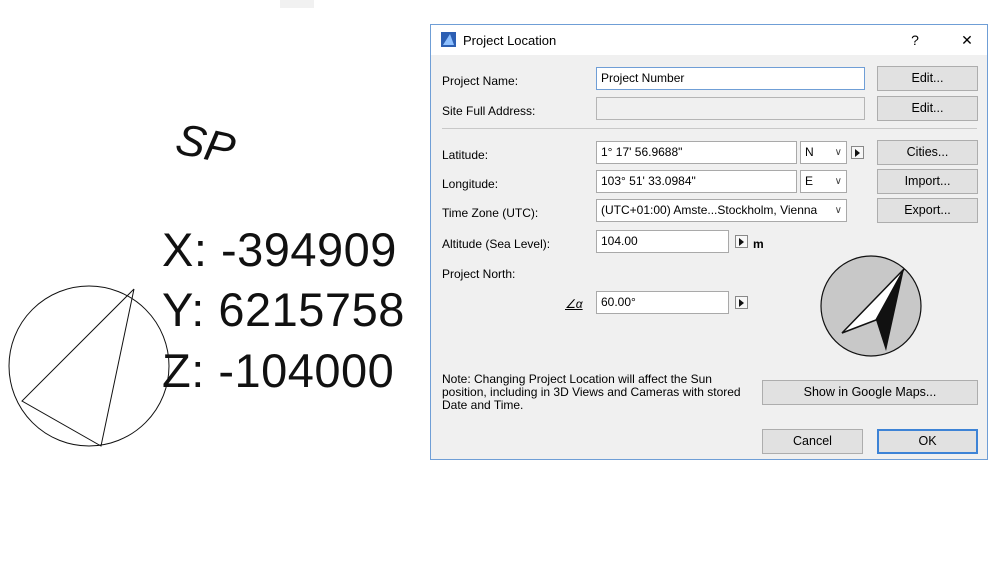 The height and width of the screenshot is (568, 999). What do you see at coordinates (730, 108) in the screenshot?
I see `site-address-input` at bounding box center [730, 108].